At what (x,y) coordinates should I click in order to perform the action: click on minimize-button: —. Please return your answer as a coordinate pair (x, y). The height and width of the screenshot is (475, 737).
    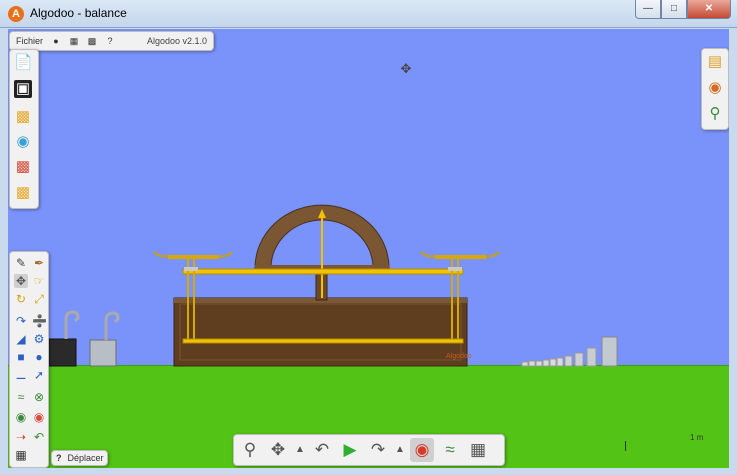
    Looking at the image, I should click on (648, 9).